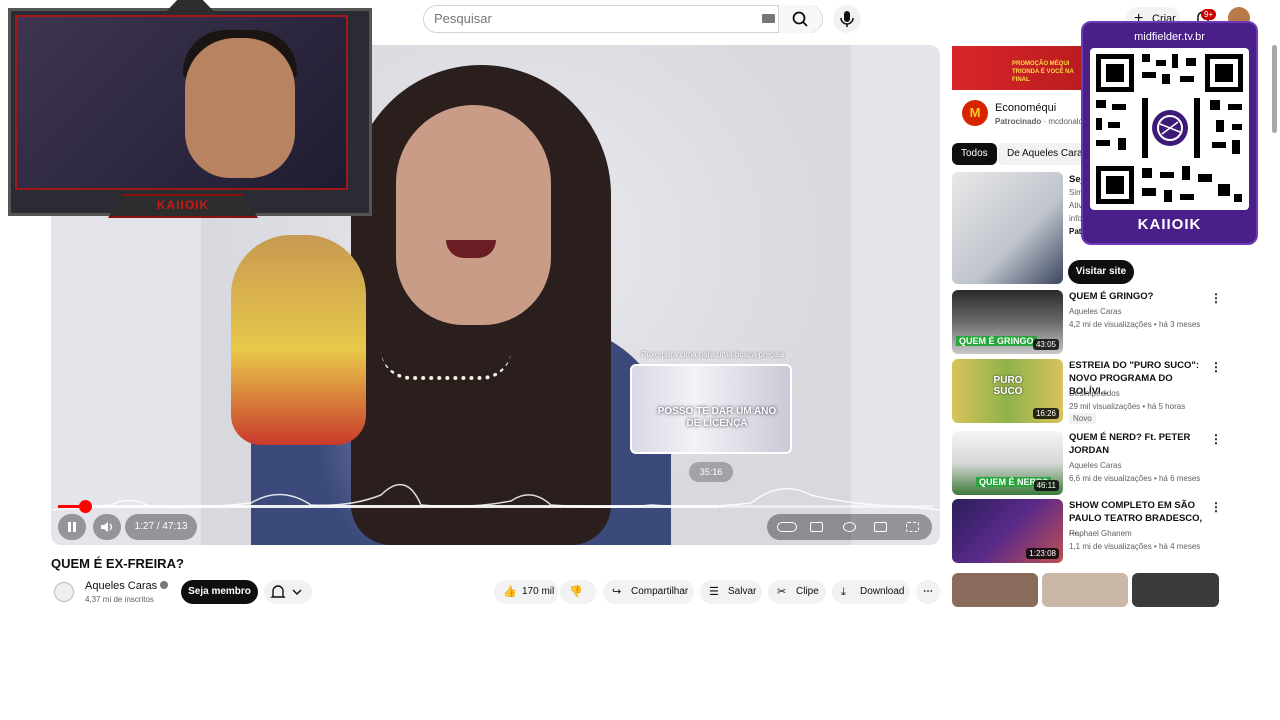  Describe the element at coordinates (880, 527) in the screenshot. I see `miniplayer-icon` at that location.